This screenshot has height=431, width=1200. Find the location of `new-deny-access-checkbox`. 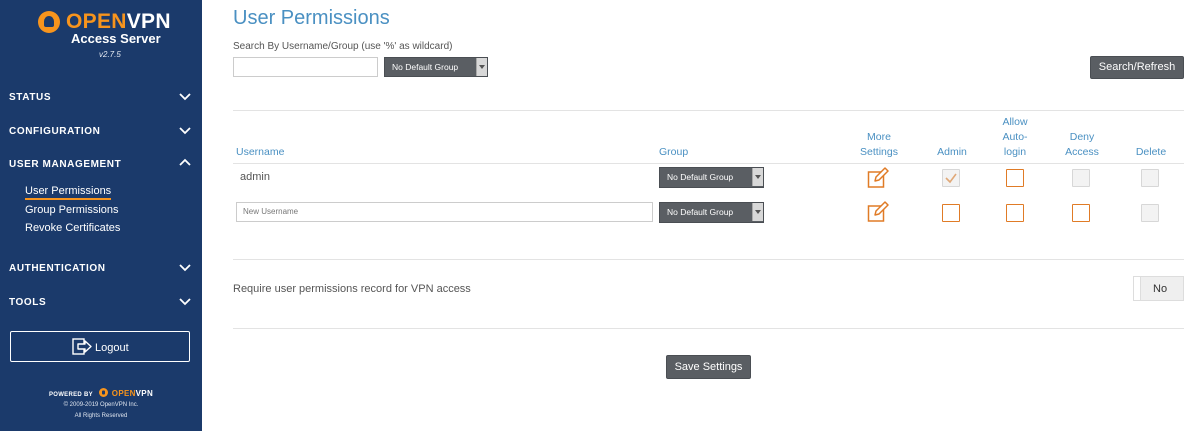

new-deny-access-checkbox is located at coordinates (1081, 213).